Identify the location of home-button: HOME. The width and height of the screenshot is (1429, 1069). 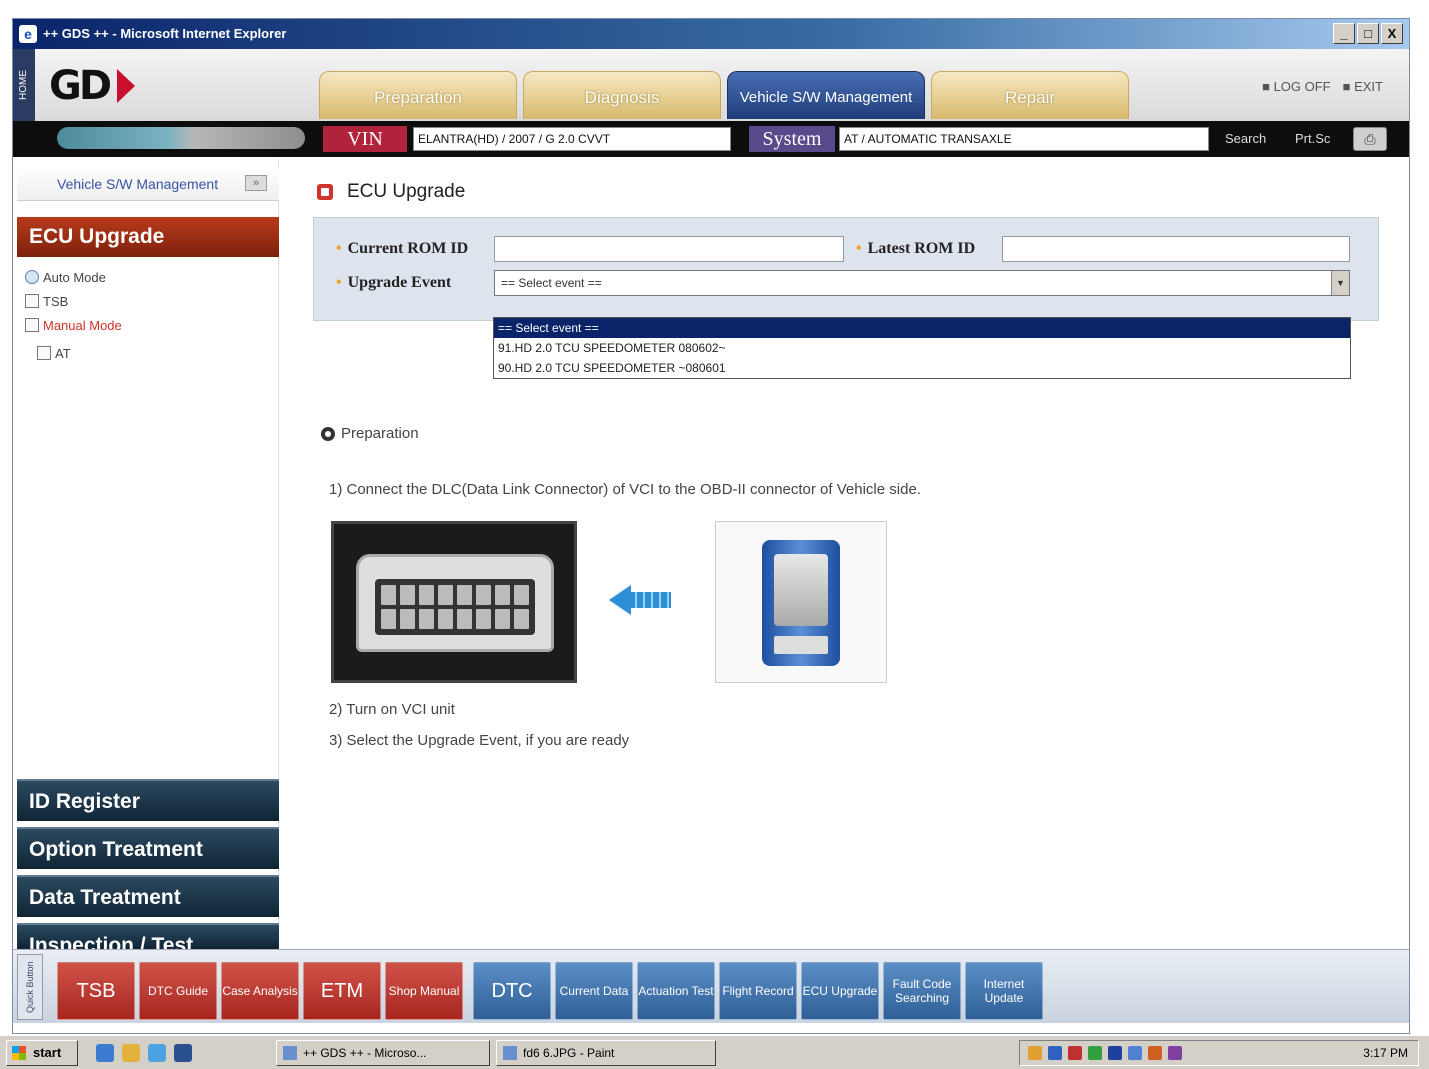
(24, 85).